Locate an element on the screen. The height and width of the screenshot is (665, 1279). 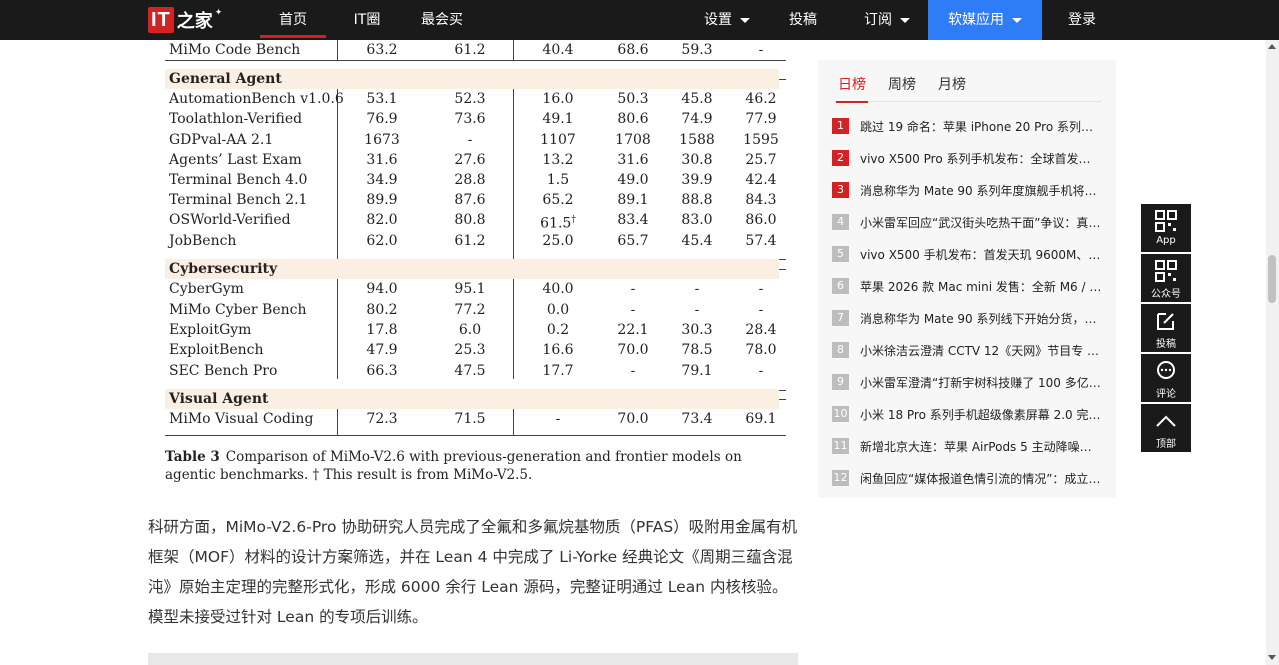
back-to-top-button: 顶部 is located at coordinates (1166, 428).